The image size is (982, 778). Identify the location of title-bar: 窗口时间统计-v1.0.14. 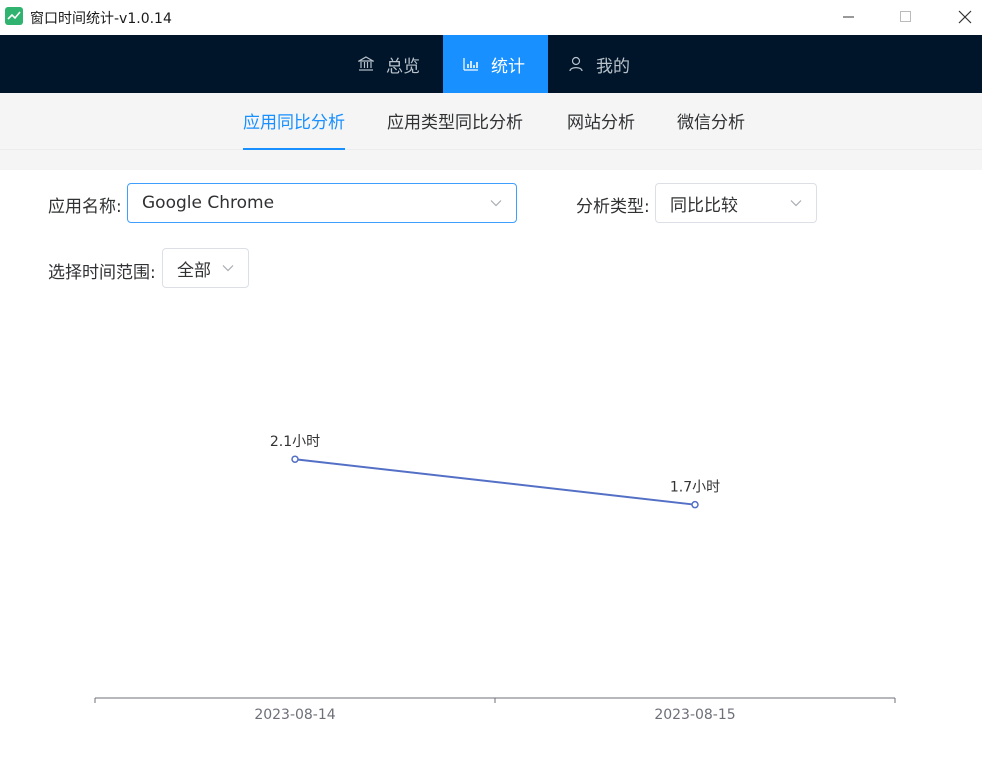
(491, 17).